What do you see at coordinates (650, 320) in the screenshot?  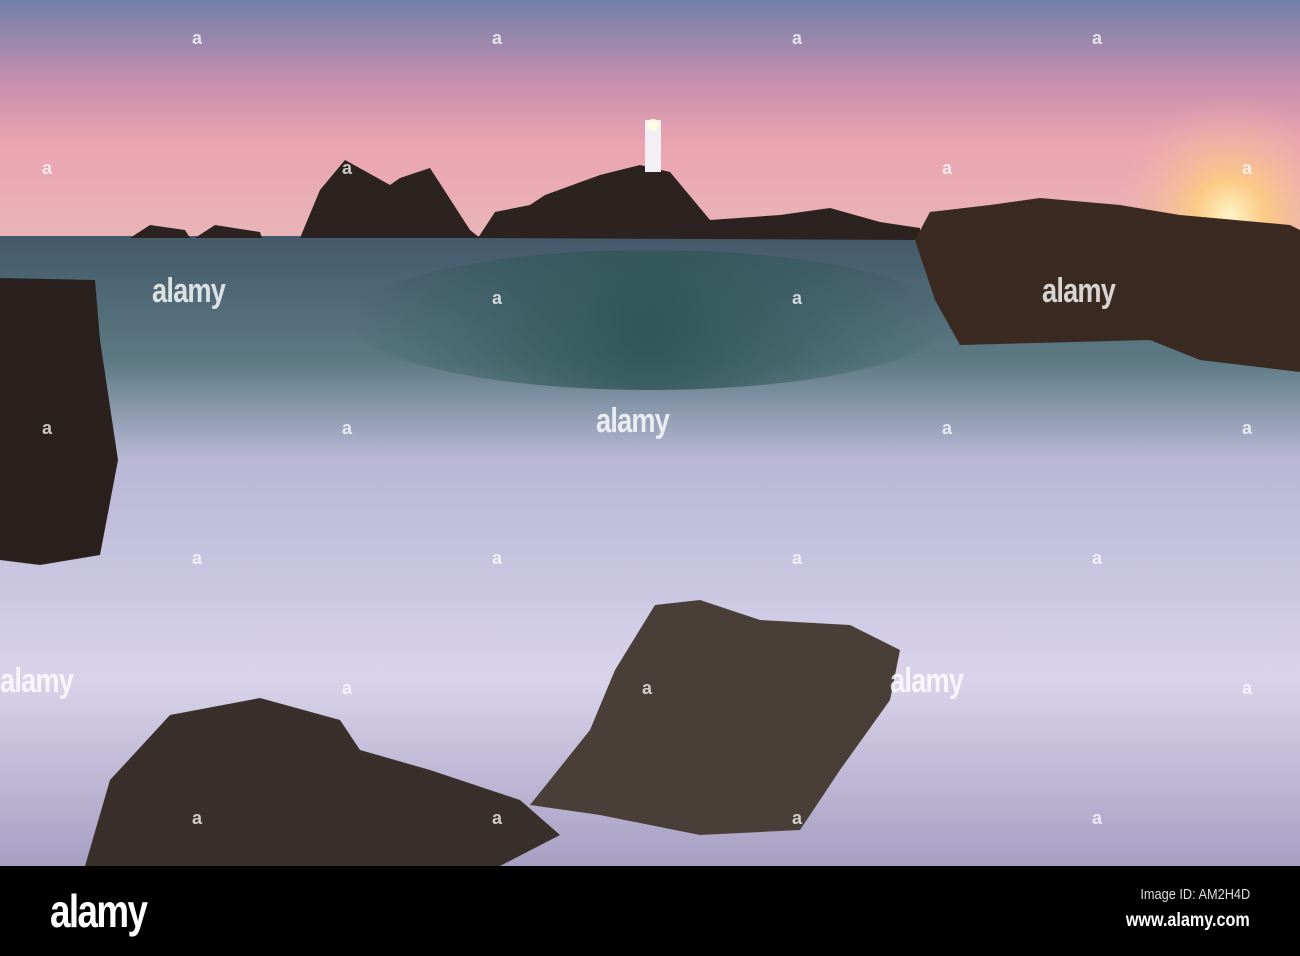 I see `breaking-wave` at bounding box center [650, 320].